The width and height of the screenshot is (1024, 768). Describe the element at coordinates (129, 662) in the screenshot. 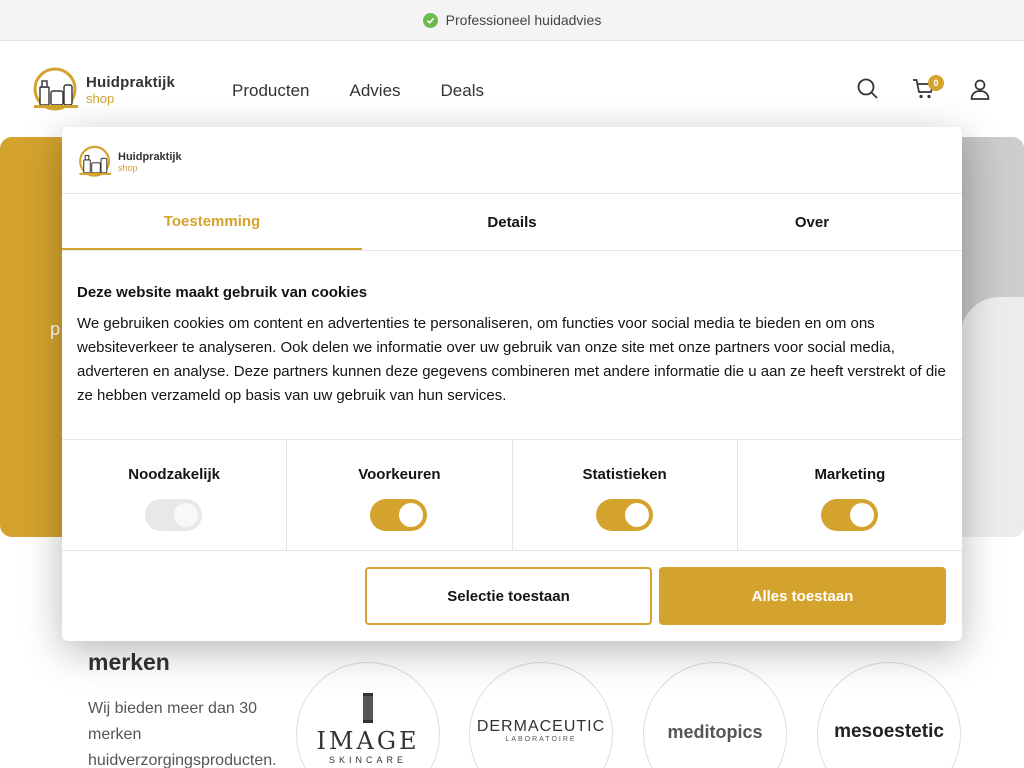

I see `brands-title: merken` at that location.